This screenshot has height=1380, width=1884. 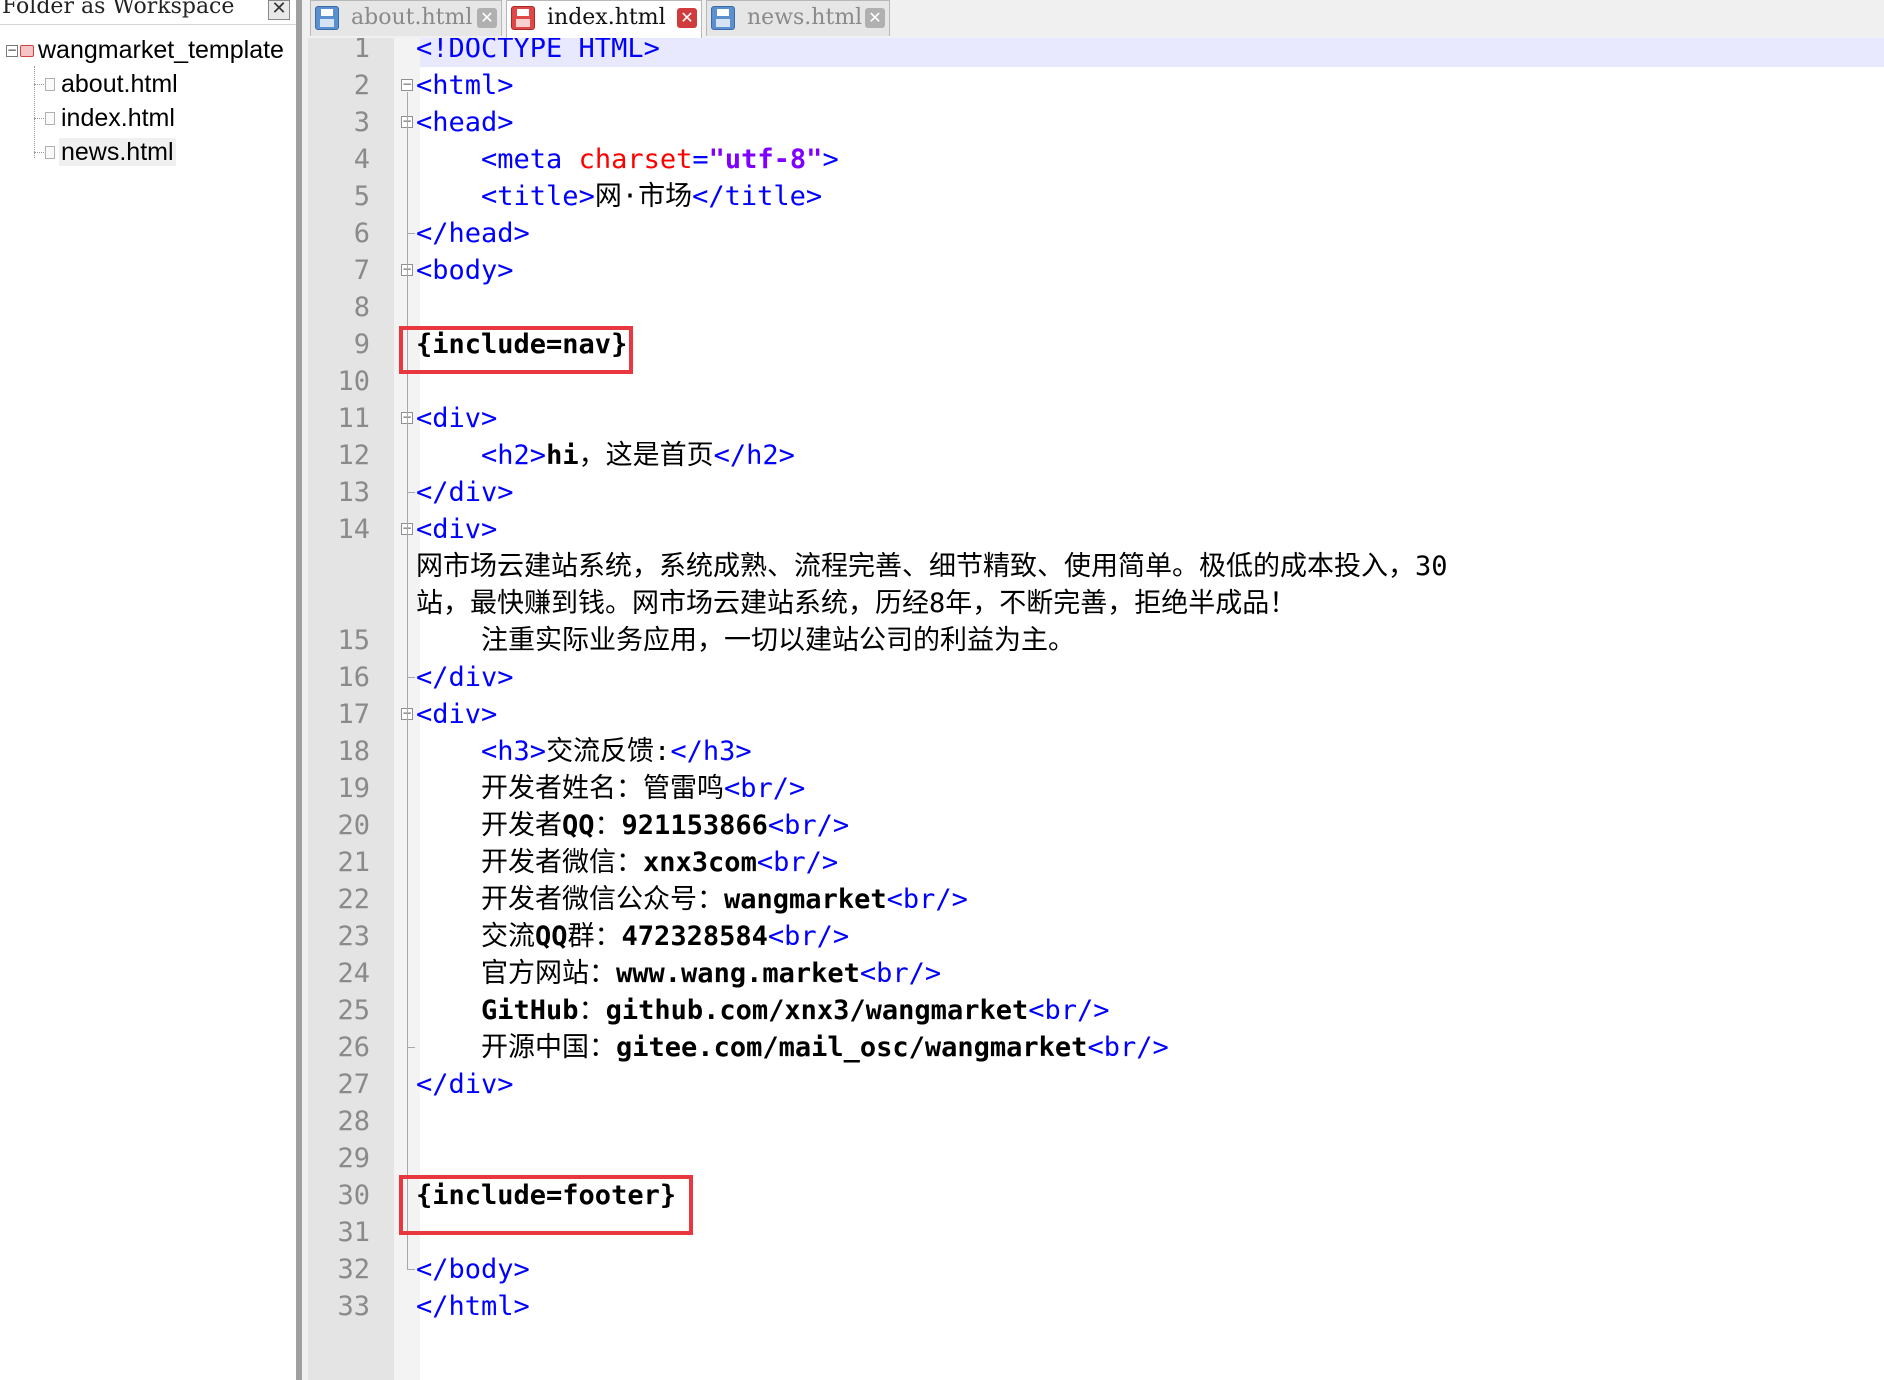 What do you see at coordinates (1096, 418) in the screenshot?
I see `code-line: 11− <div>` at bounding box center [1096, 418].